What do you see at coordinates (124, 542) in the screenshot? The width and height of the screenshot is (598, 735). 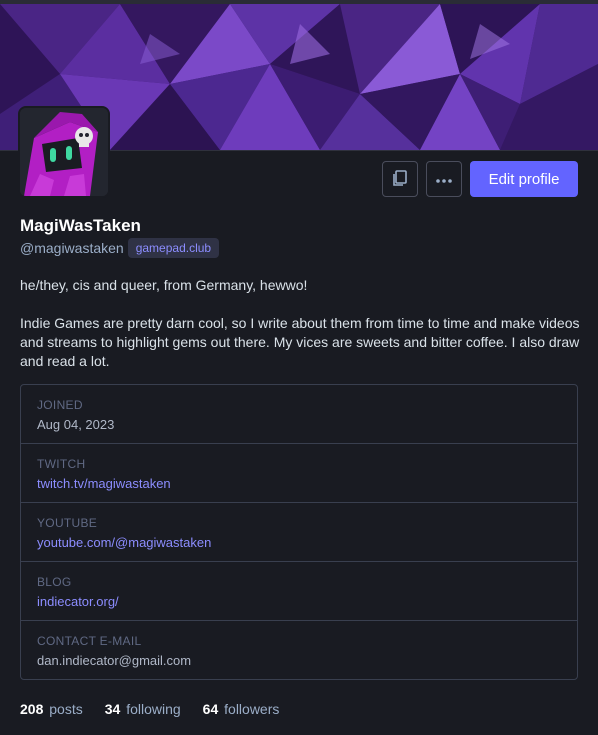 I see `youtube-link: youtube.com/@magiwastaken` at bounding box center [124, 542].